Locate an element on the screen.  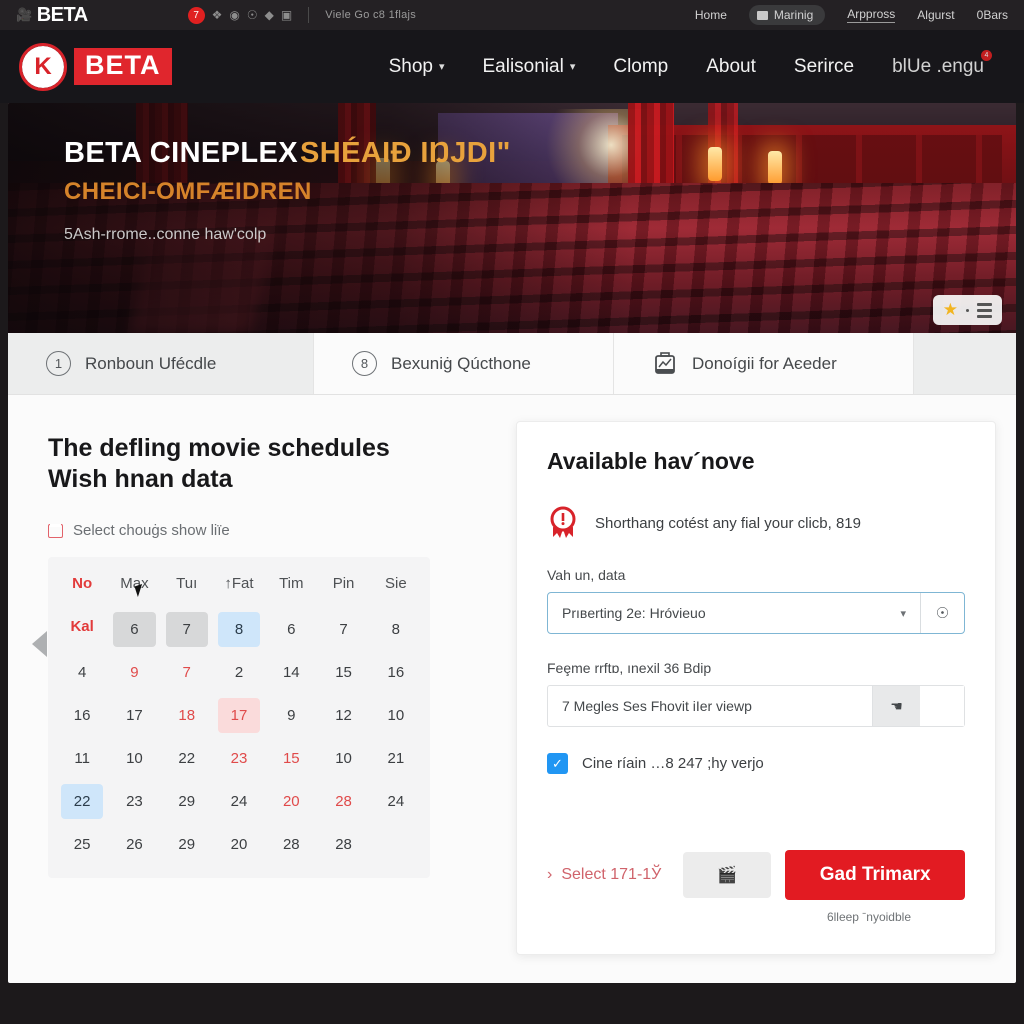
utility-note: Viele Go c8 1flajs is located at coordinates (371, 15).